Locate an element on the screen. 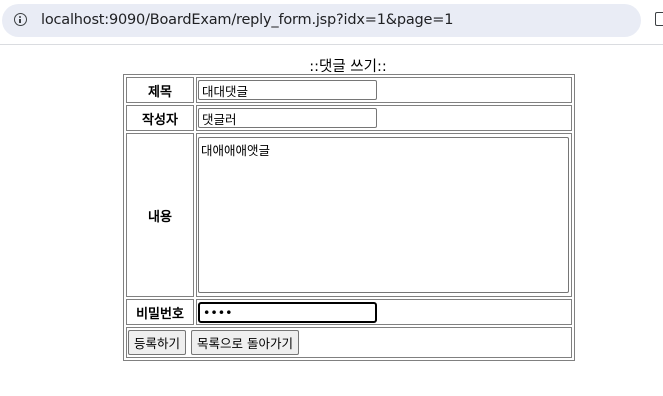  content-label: 내용 is located at coordinates (160, 215).